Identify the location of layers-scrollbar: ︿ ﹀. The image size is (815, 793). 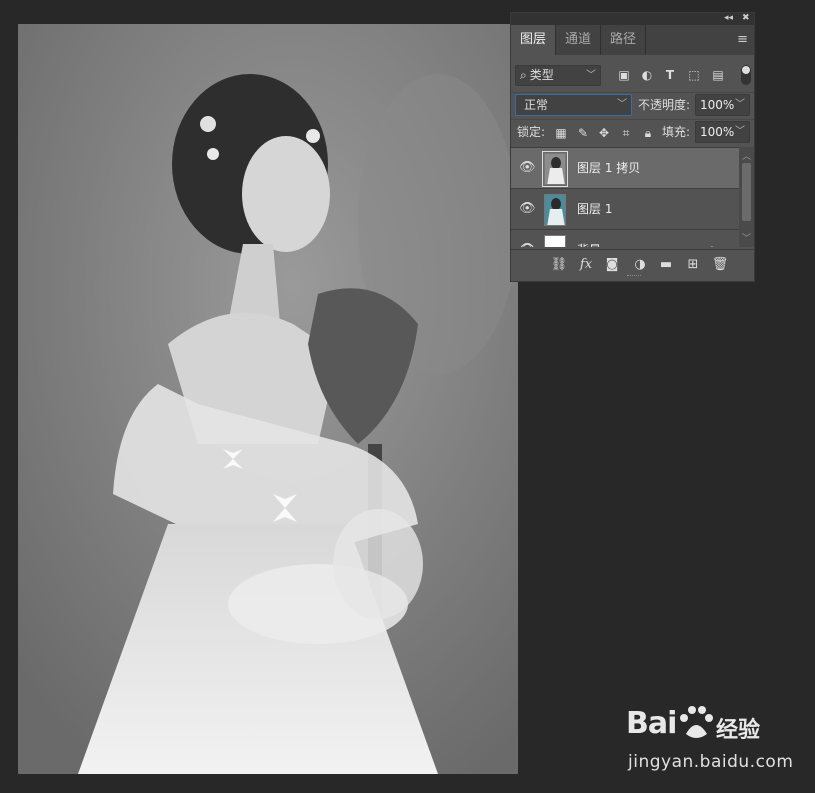
(746, 197).